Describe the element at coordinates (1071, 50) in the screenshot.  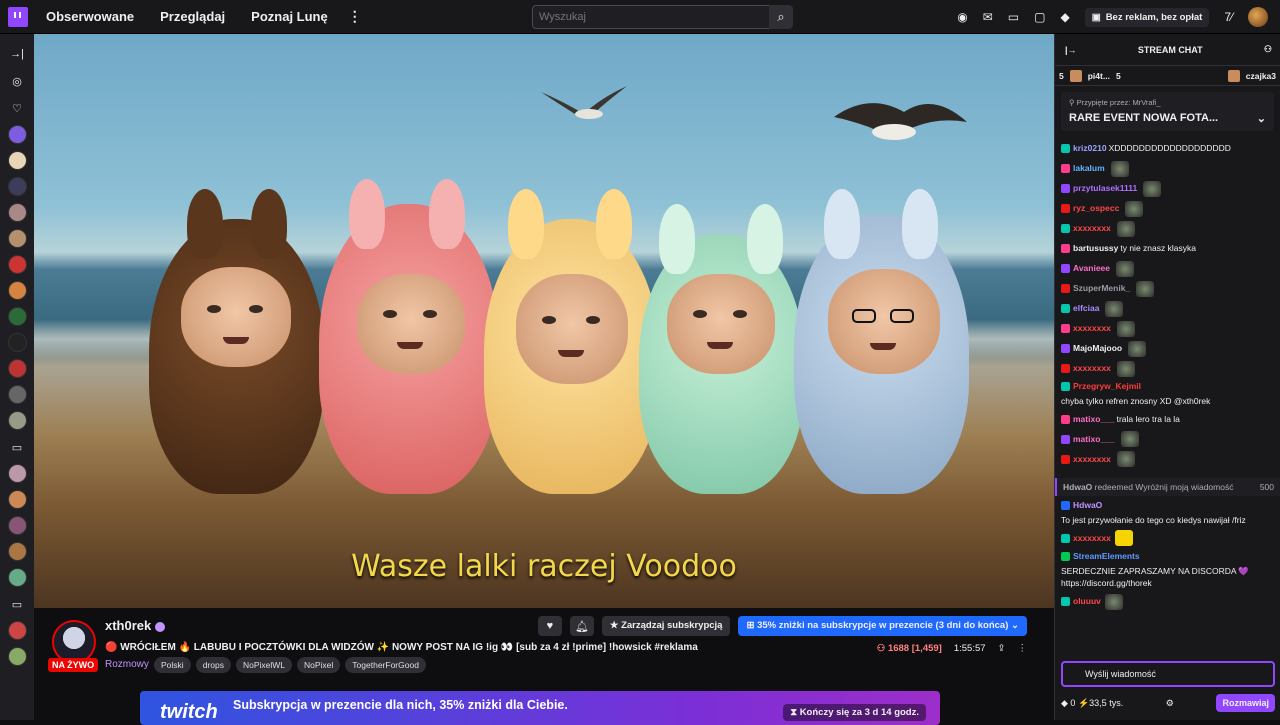
I see `collapse-chat-icon: |→` at that location.